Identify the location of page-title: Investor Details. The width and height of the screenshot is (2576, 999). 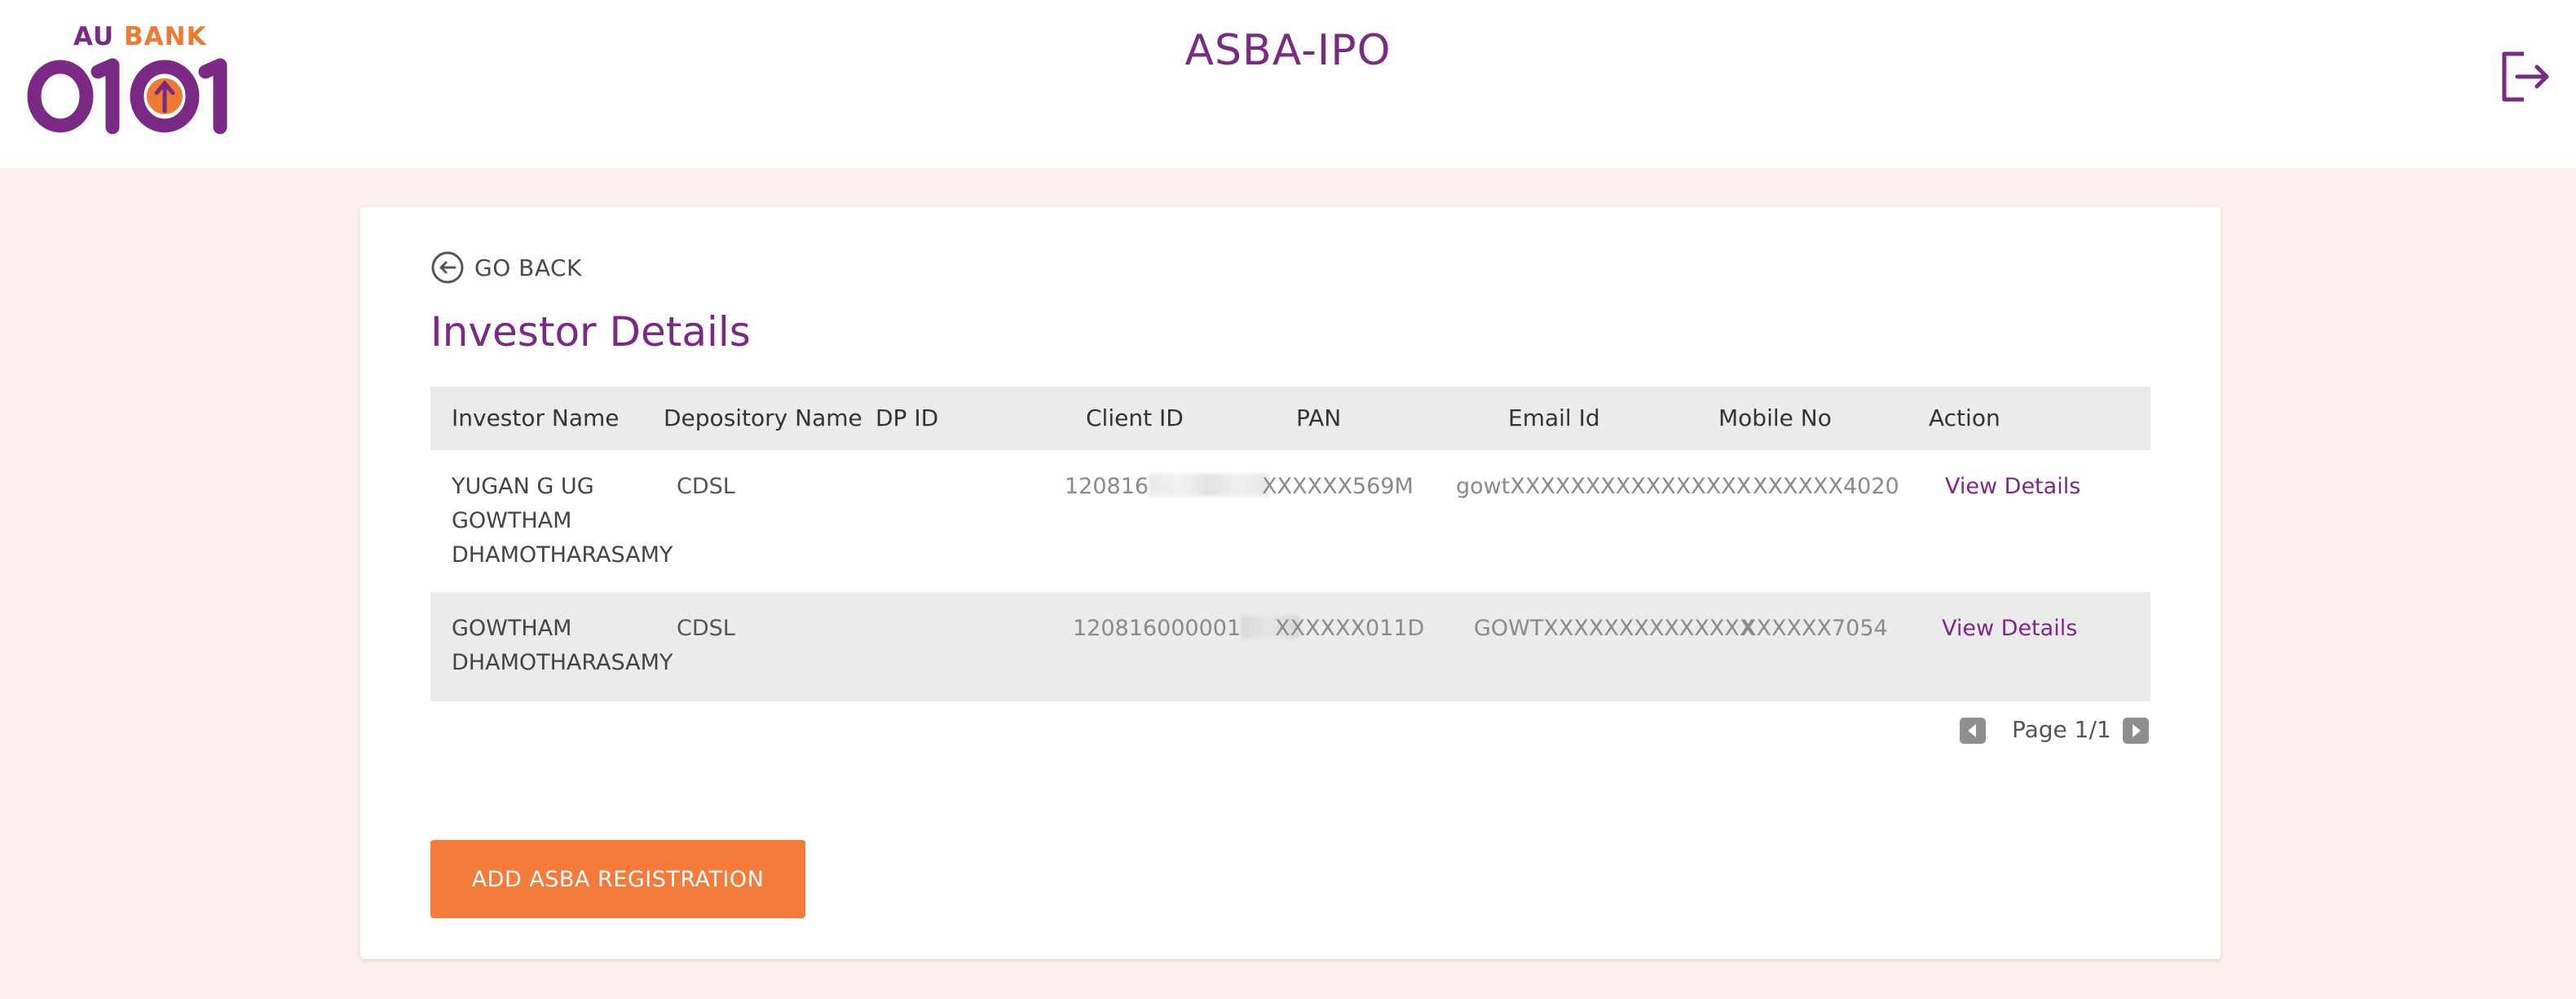
(590, 332).